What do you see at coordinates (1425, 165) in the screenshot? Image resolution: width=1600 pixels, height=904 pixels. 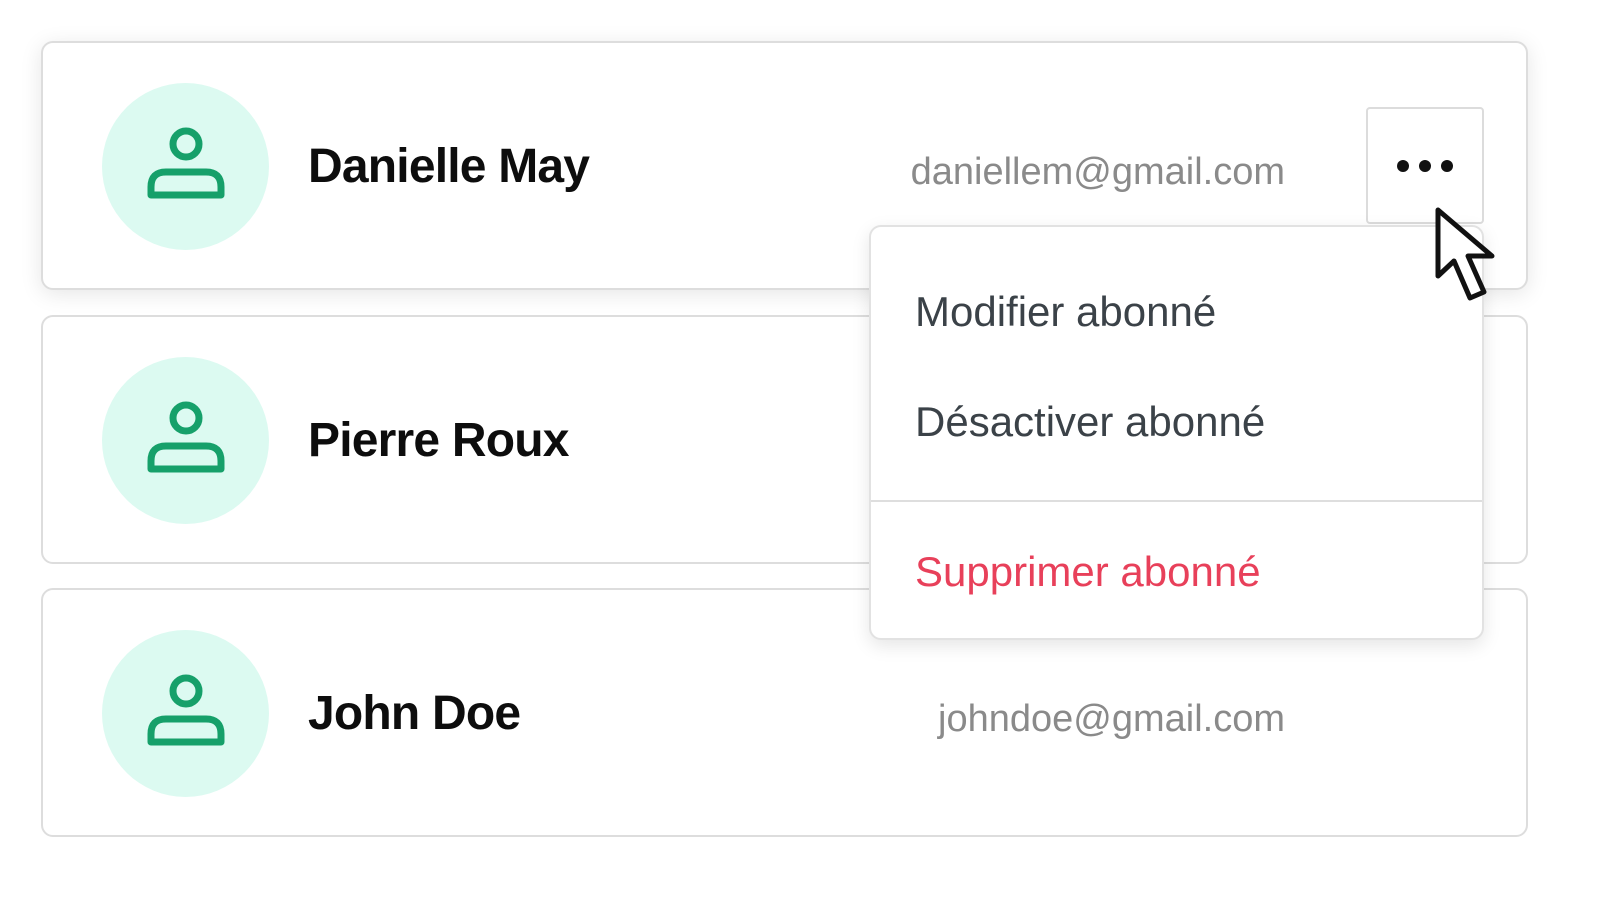 I see `more-horizontal-icon` at bounding box center [1425, 165].